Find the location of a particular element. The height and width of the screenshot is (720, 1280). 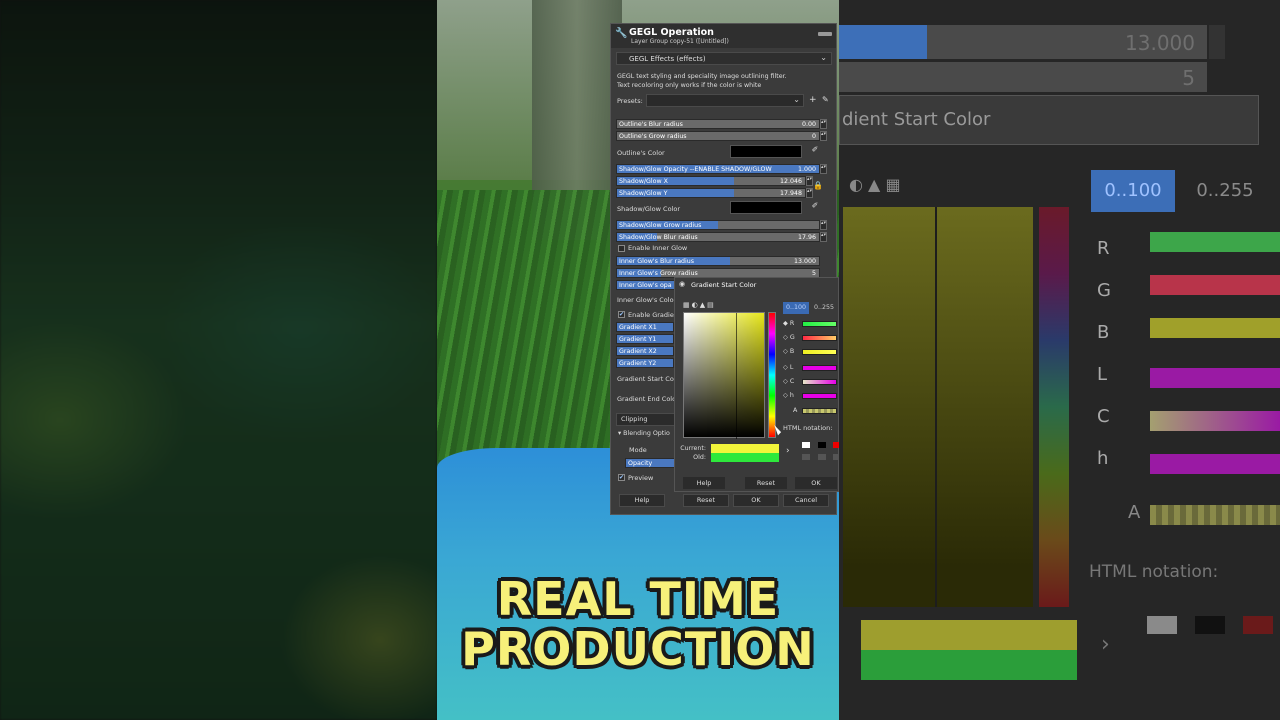

shadow-color-swatch is located at coordinates (766, 207).